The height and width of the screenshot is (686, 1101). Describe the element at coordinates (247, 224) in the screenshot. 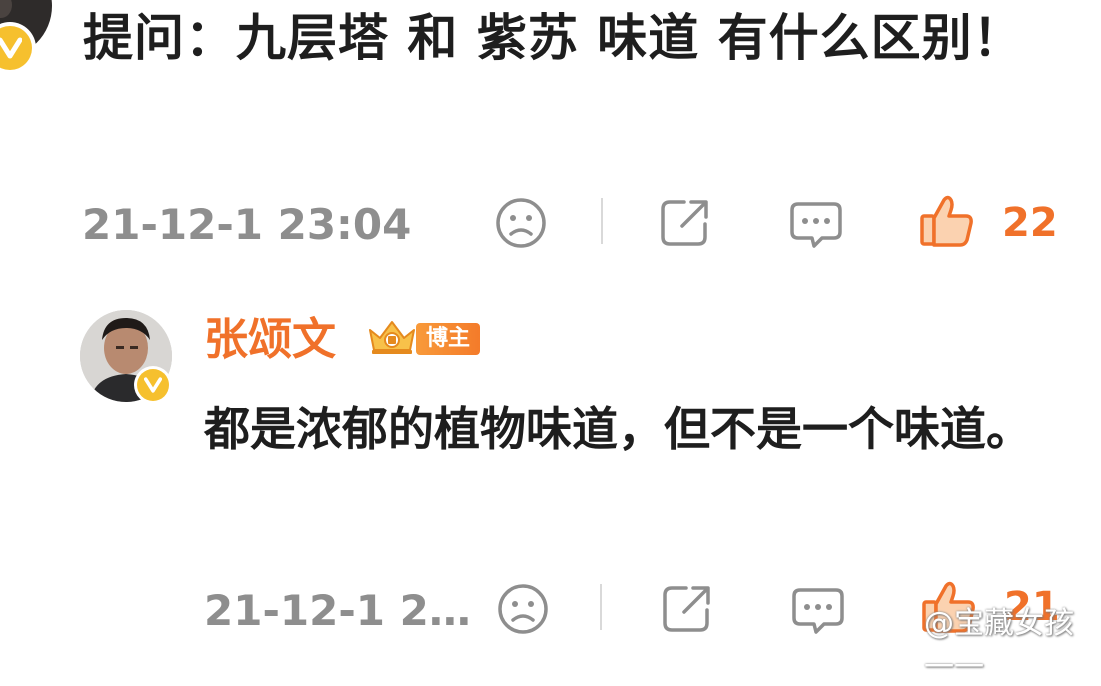

I see `comment-time: 21-12-1 23:04` at that location.